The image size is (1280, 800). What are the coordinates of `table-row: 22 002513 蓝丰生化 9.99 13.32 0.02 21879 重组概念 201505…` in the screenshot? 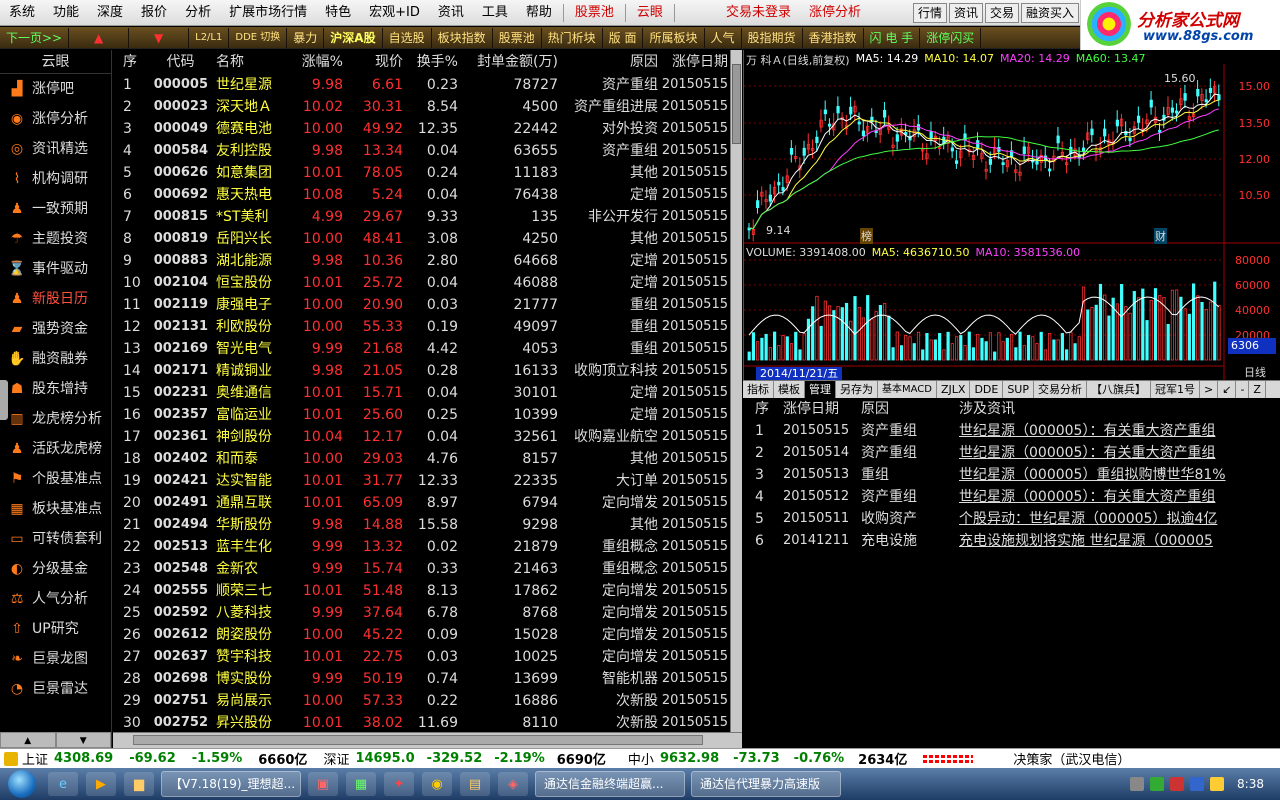 It's located at (421, 547).